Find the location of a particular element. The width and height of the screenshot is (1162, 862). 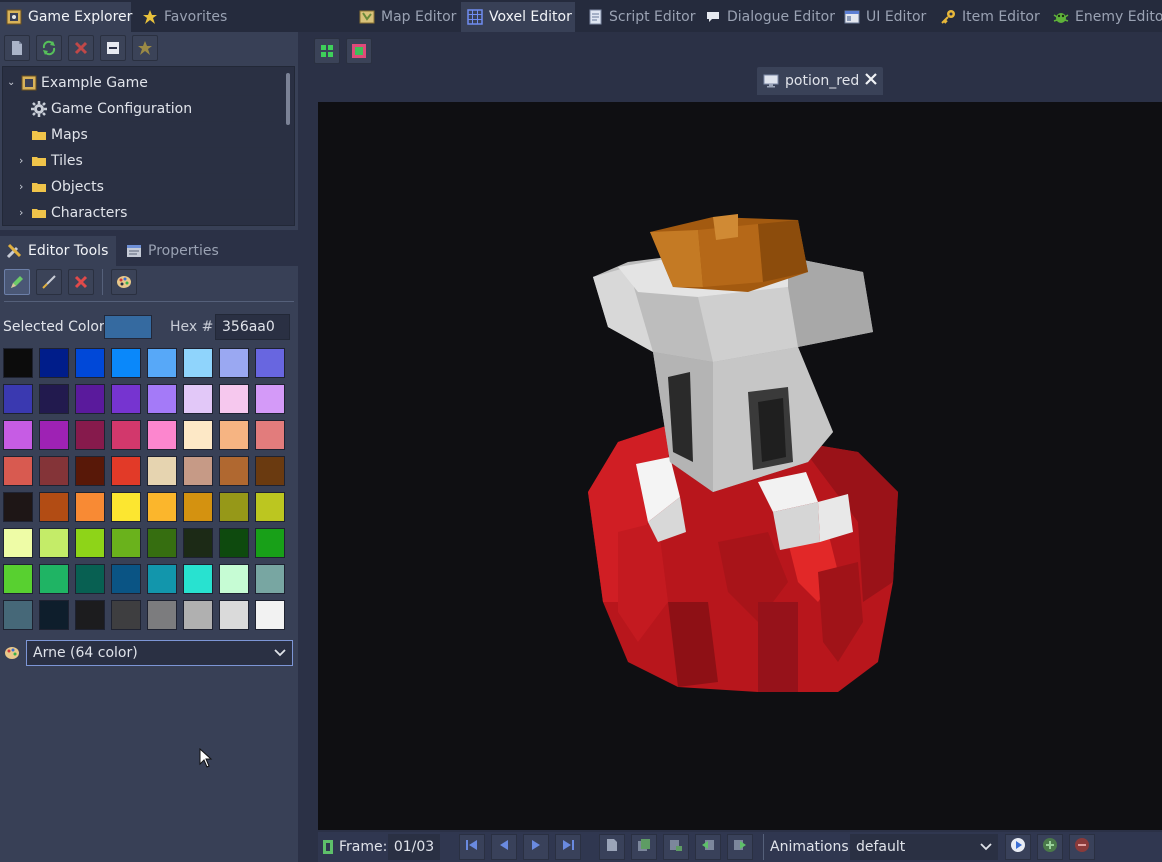

tab-dialogue-editor: Dialogue Editor is located at coordinates (767, 17).